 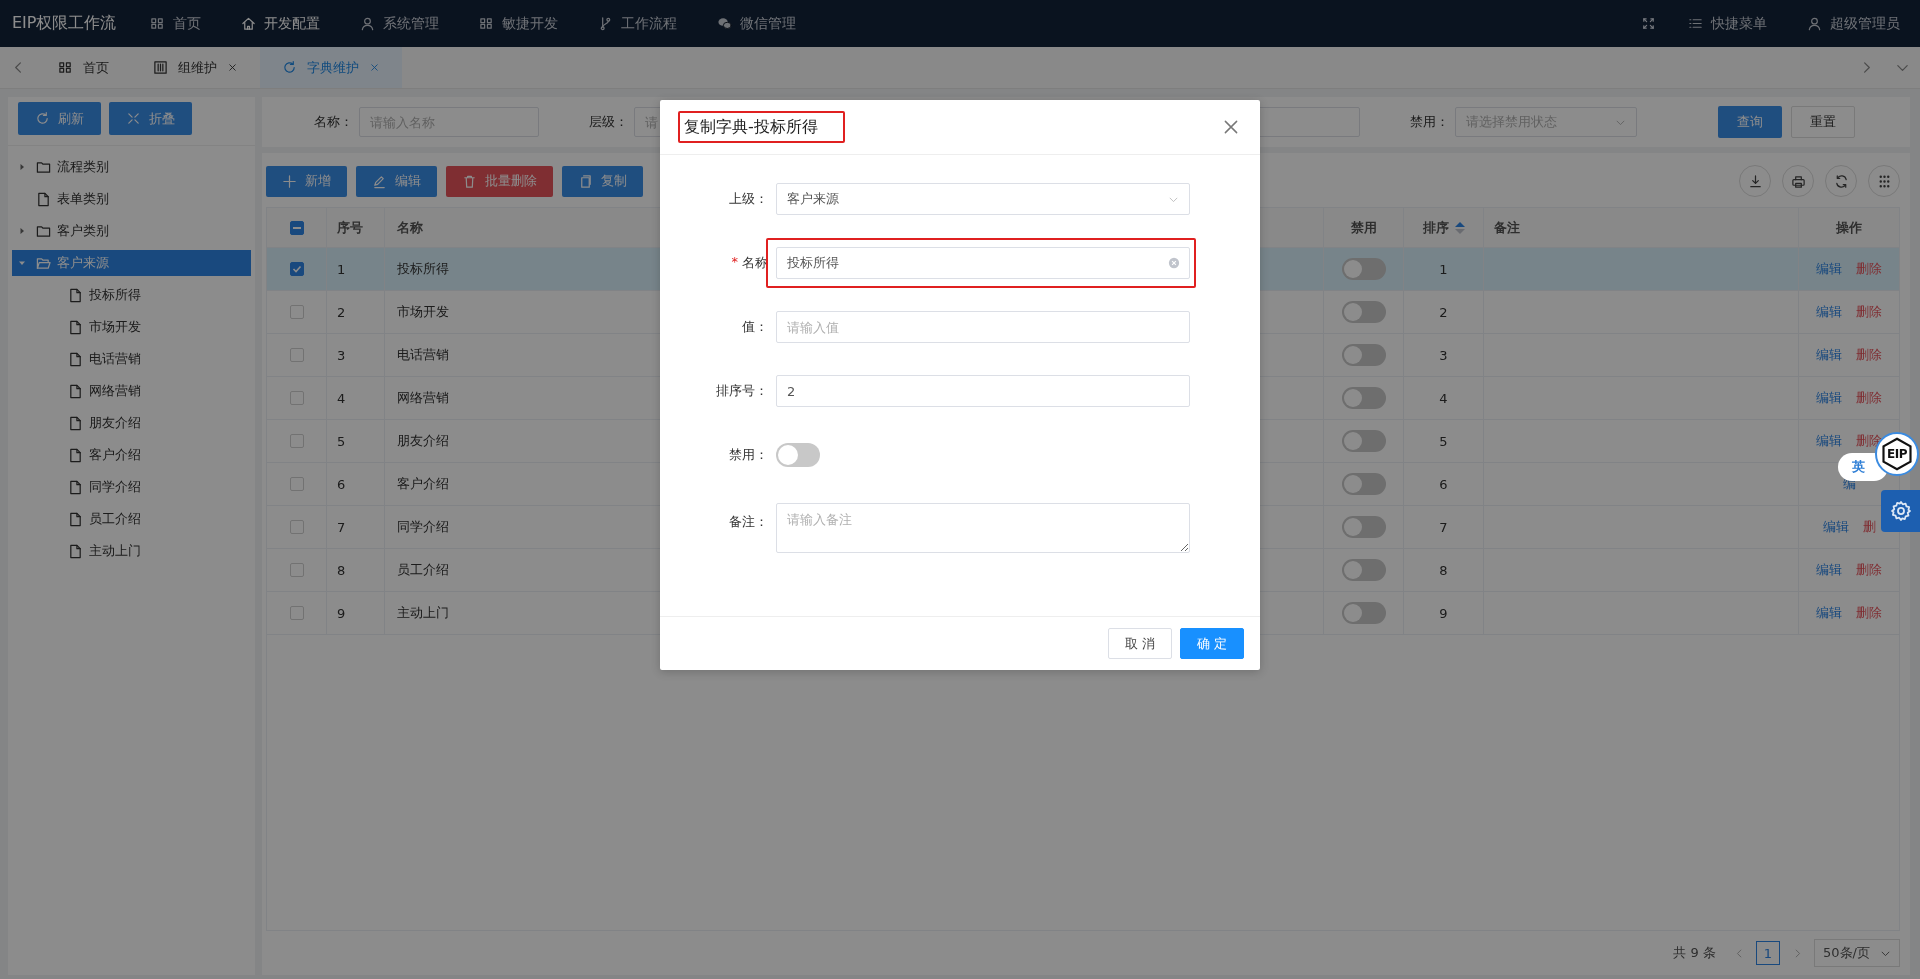 What do you see at coordinates (1212, 643) in the screenshot?
I see `confirm-button: 确 定` at bounding box center [1212, 643].